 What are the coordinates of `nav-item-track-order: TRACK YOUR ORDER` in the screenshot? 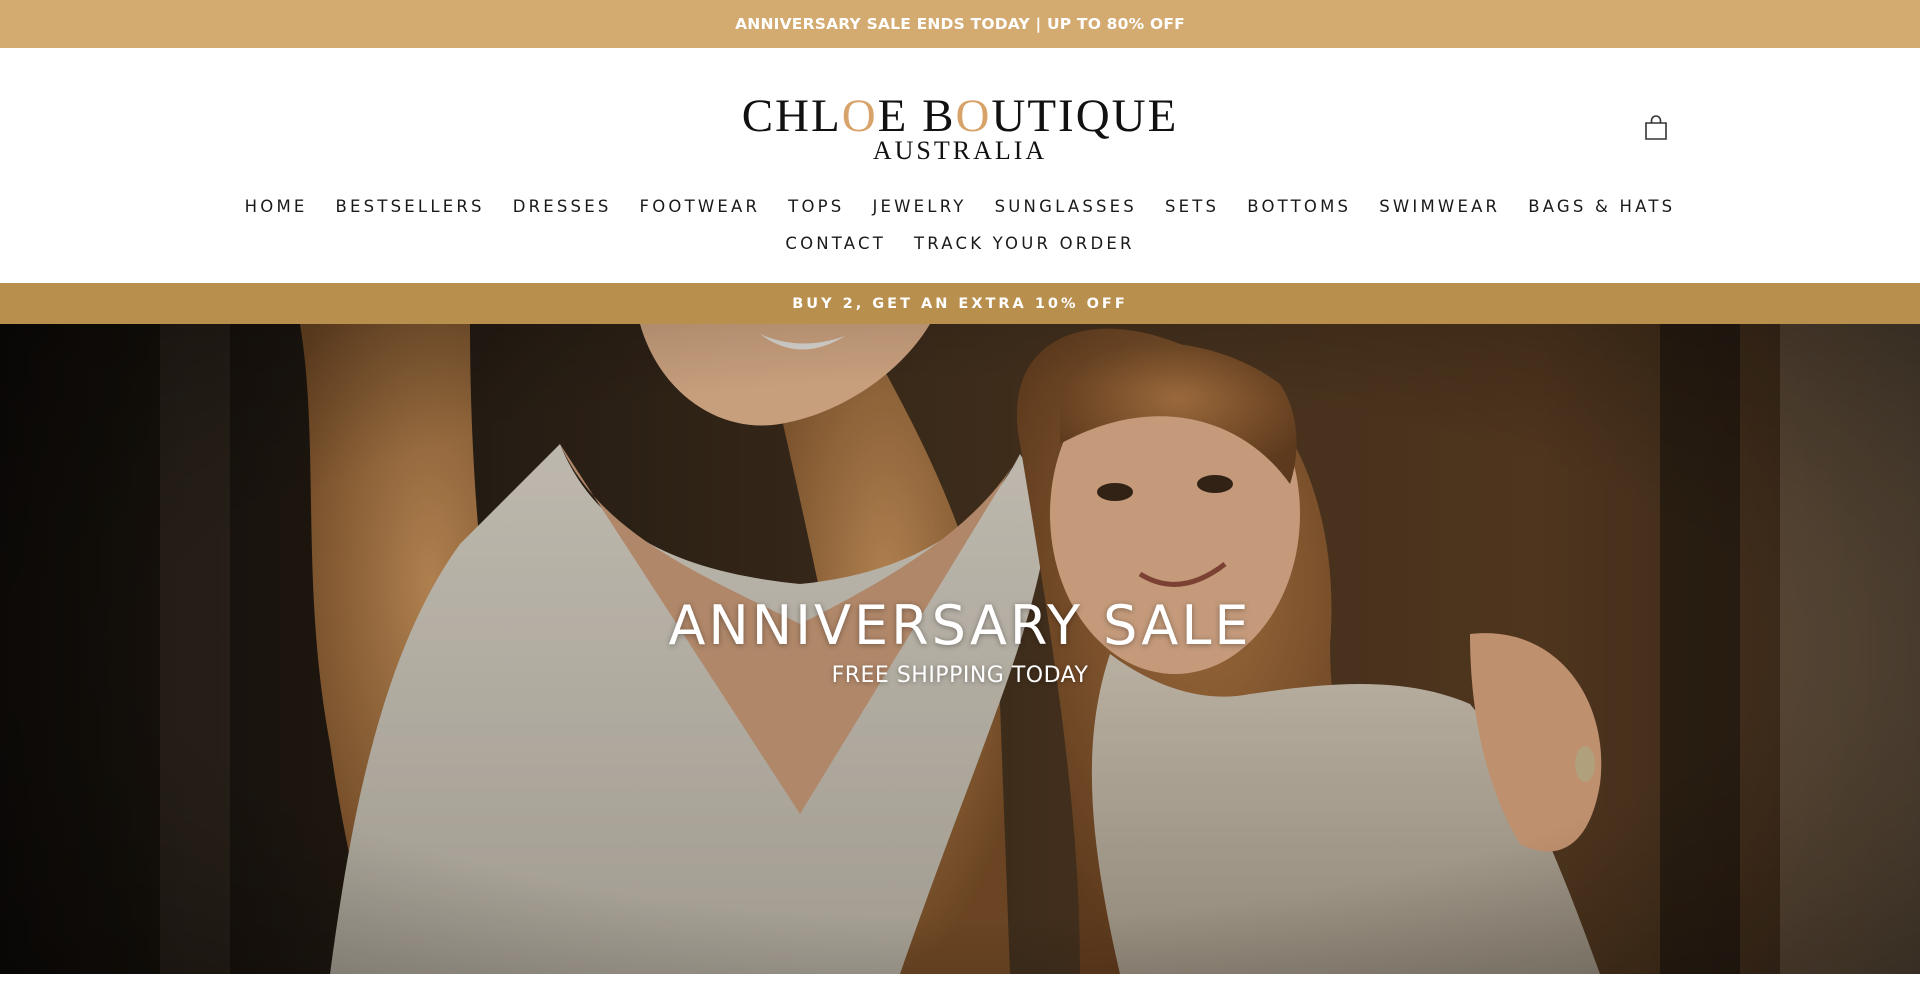 It's located at (1024, 244).